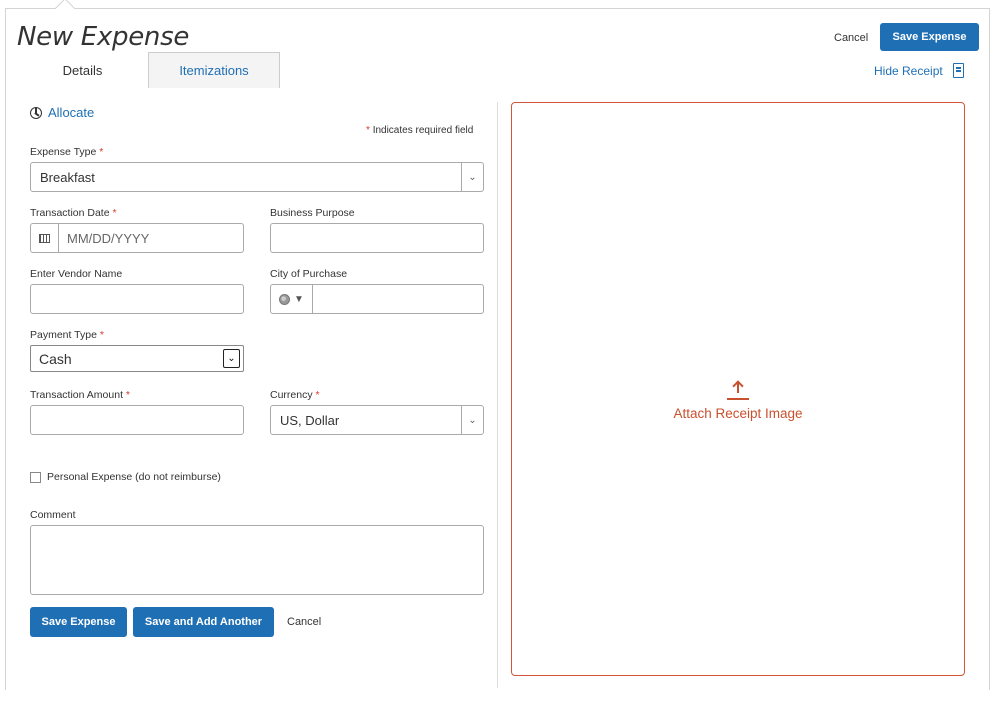 The height and width of the screenshot is (707, 1000). What do you see at coordinates (36, 112) in the screenshot?
I see `pie-chart-icon` at bounding box center [36, 112].